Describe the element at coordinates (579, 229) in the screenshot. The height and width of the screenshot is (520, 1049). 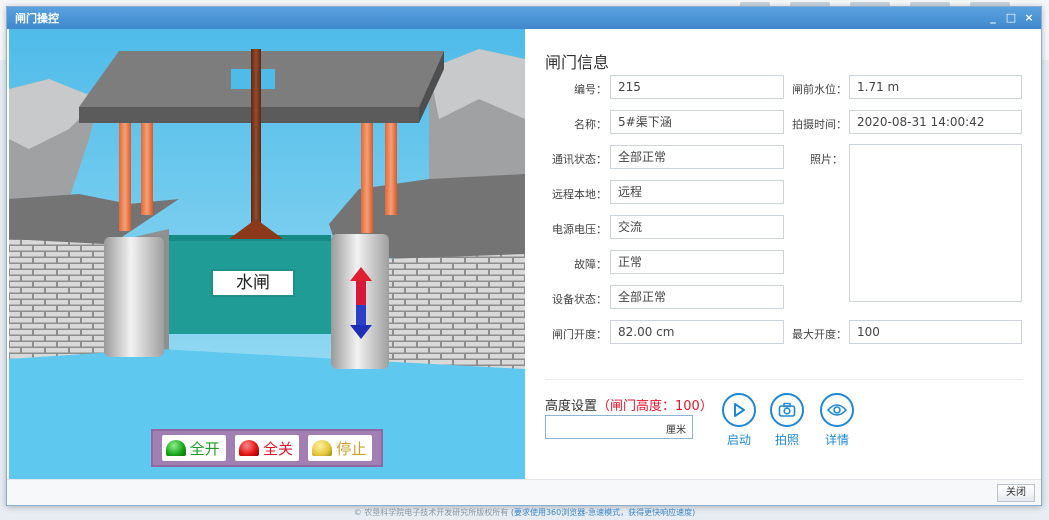
I see `power-voltage-label: 电源电压：` at that location.